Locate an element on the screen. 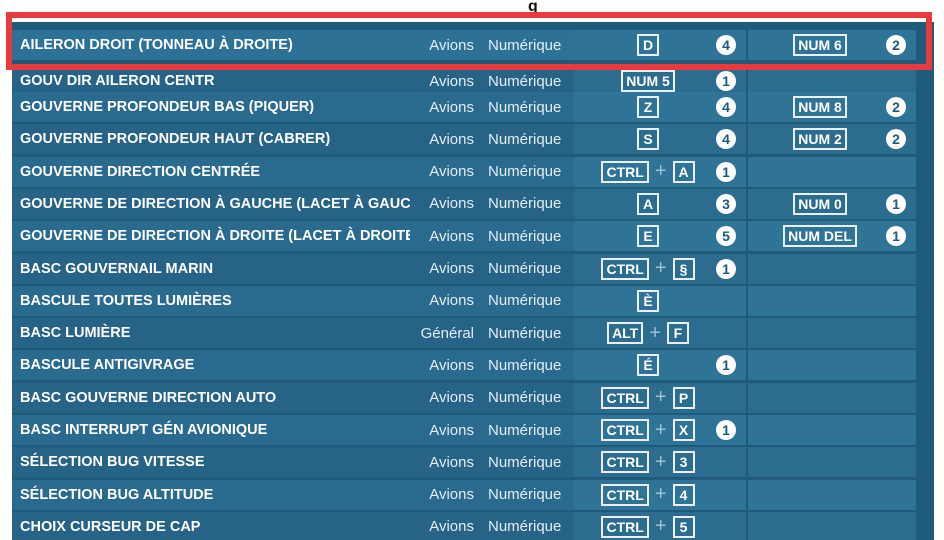  key-cap: E is located at coordinates (648, 236).